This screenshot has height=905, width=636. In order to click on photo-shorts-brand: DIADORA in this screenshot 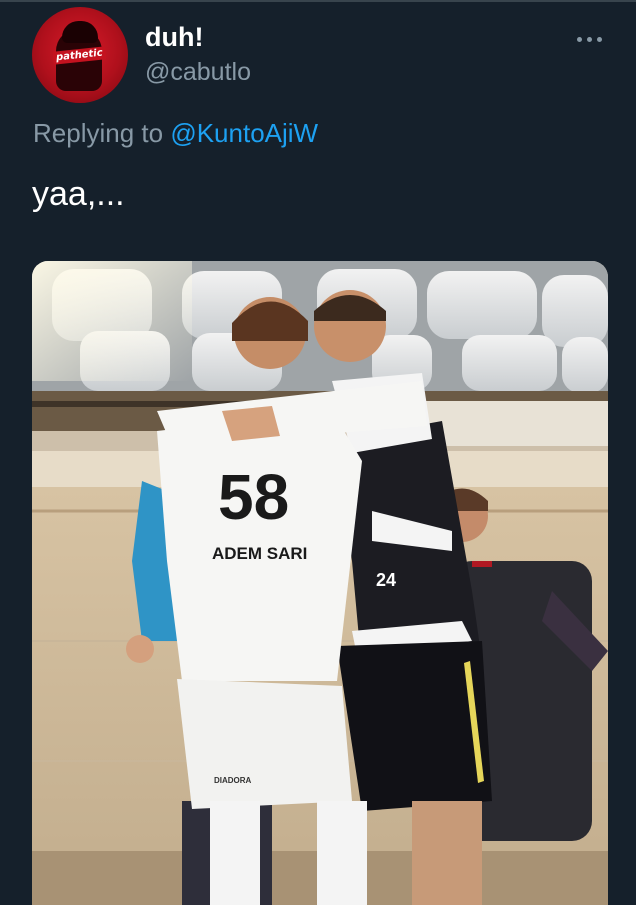, I will do `click(233, 780)`.